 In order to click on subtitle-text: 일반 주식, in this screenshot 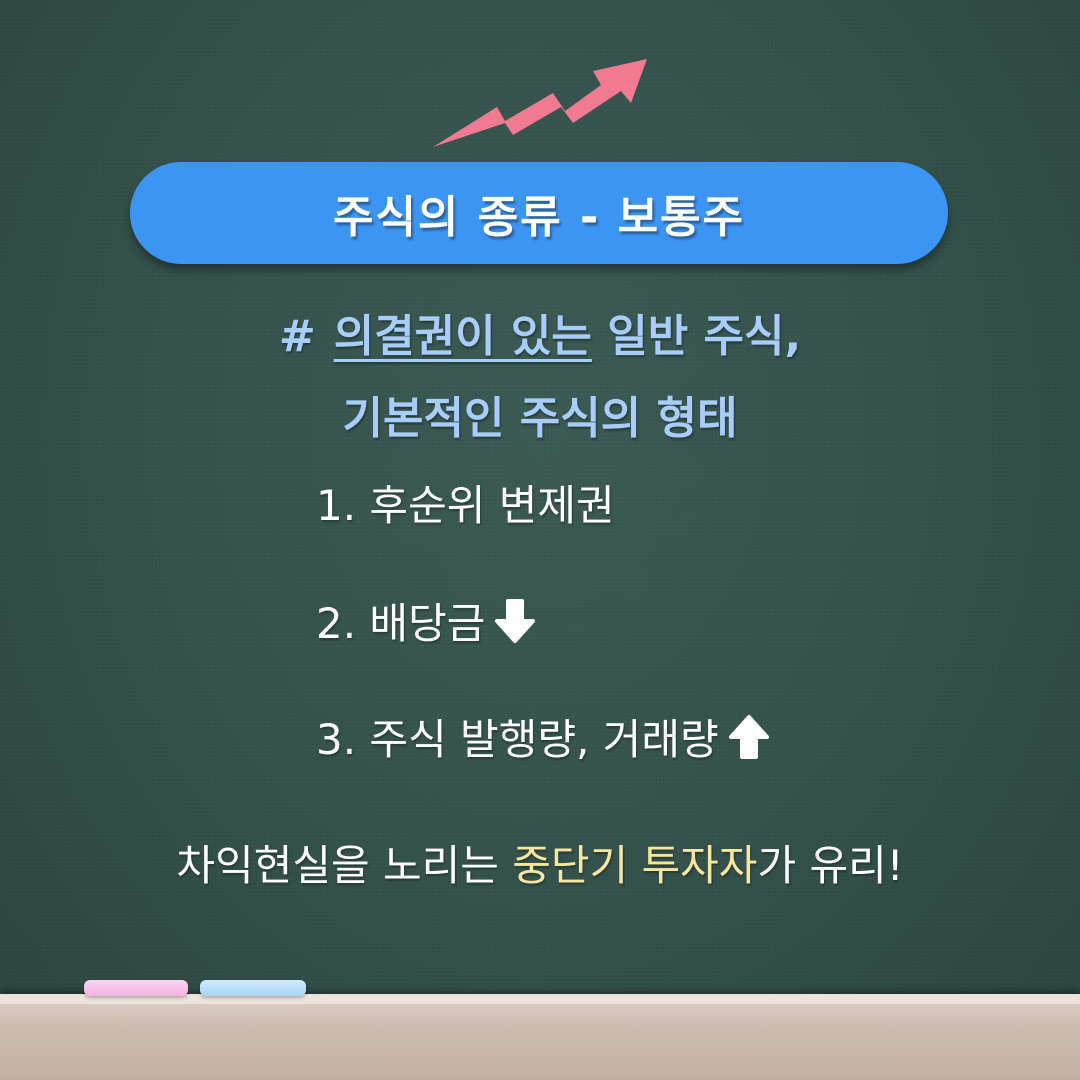, I will do `click(696, 336)`.